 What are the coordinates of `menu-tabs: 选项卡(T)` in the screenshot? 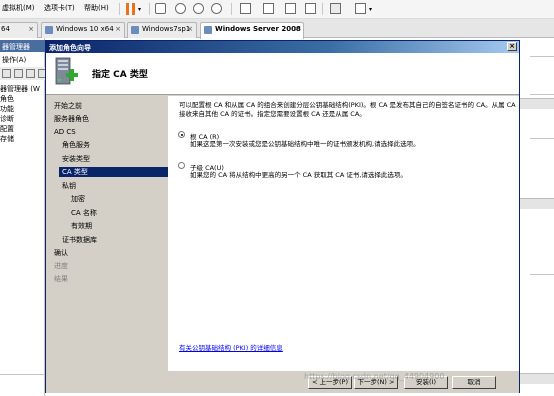 It's located at (59, 8).